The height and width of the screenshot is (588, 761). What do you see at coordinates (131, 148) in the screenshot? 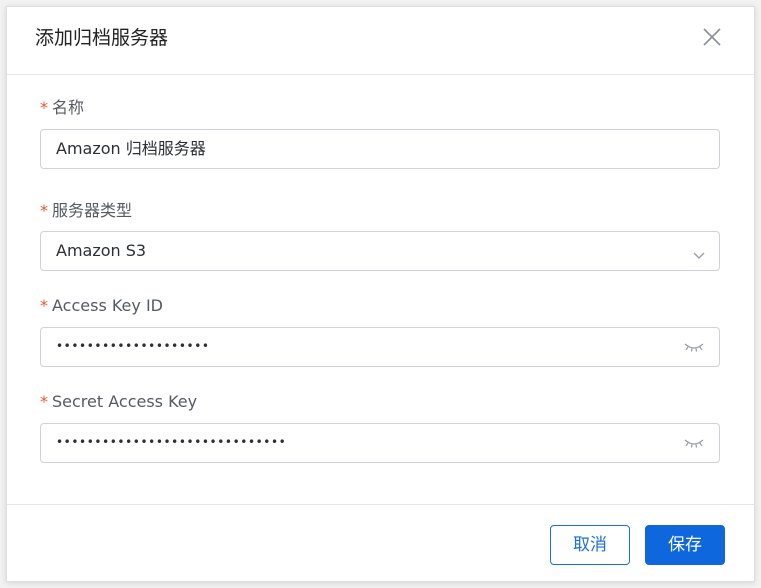
I see `name-input-value: Amazon 归档服务器` at bounding box center [131, 148].